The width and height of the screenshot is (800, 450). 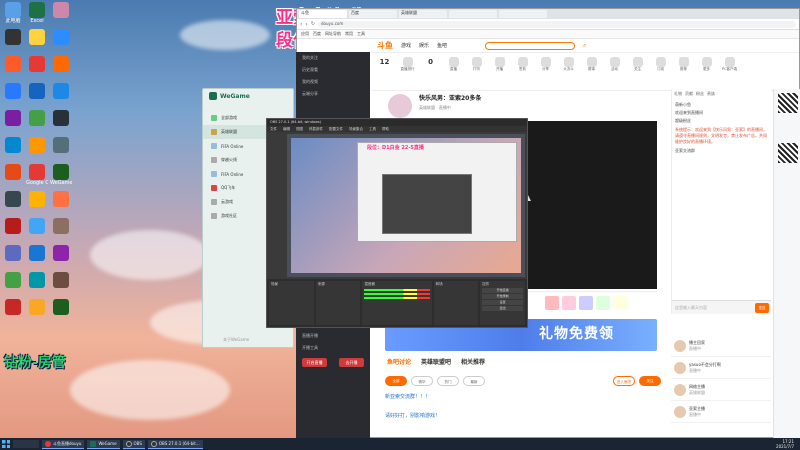 I want to click on category-item: 订阅, so click(x=660, y=73).